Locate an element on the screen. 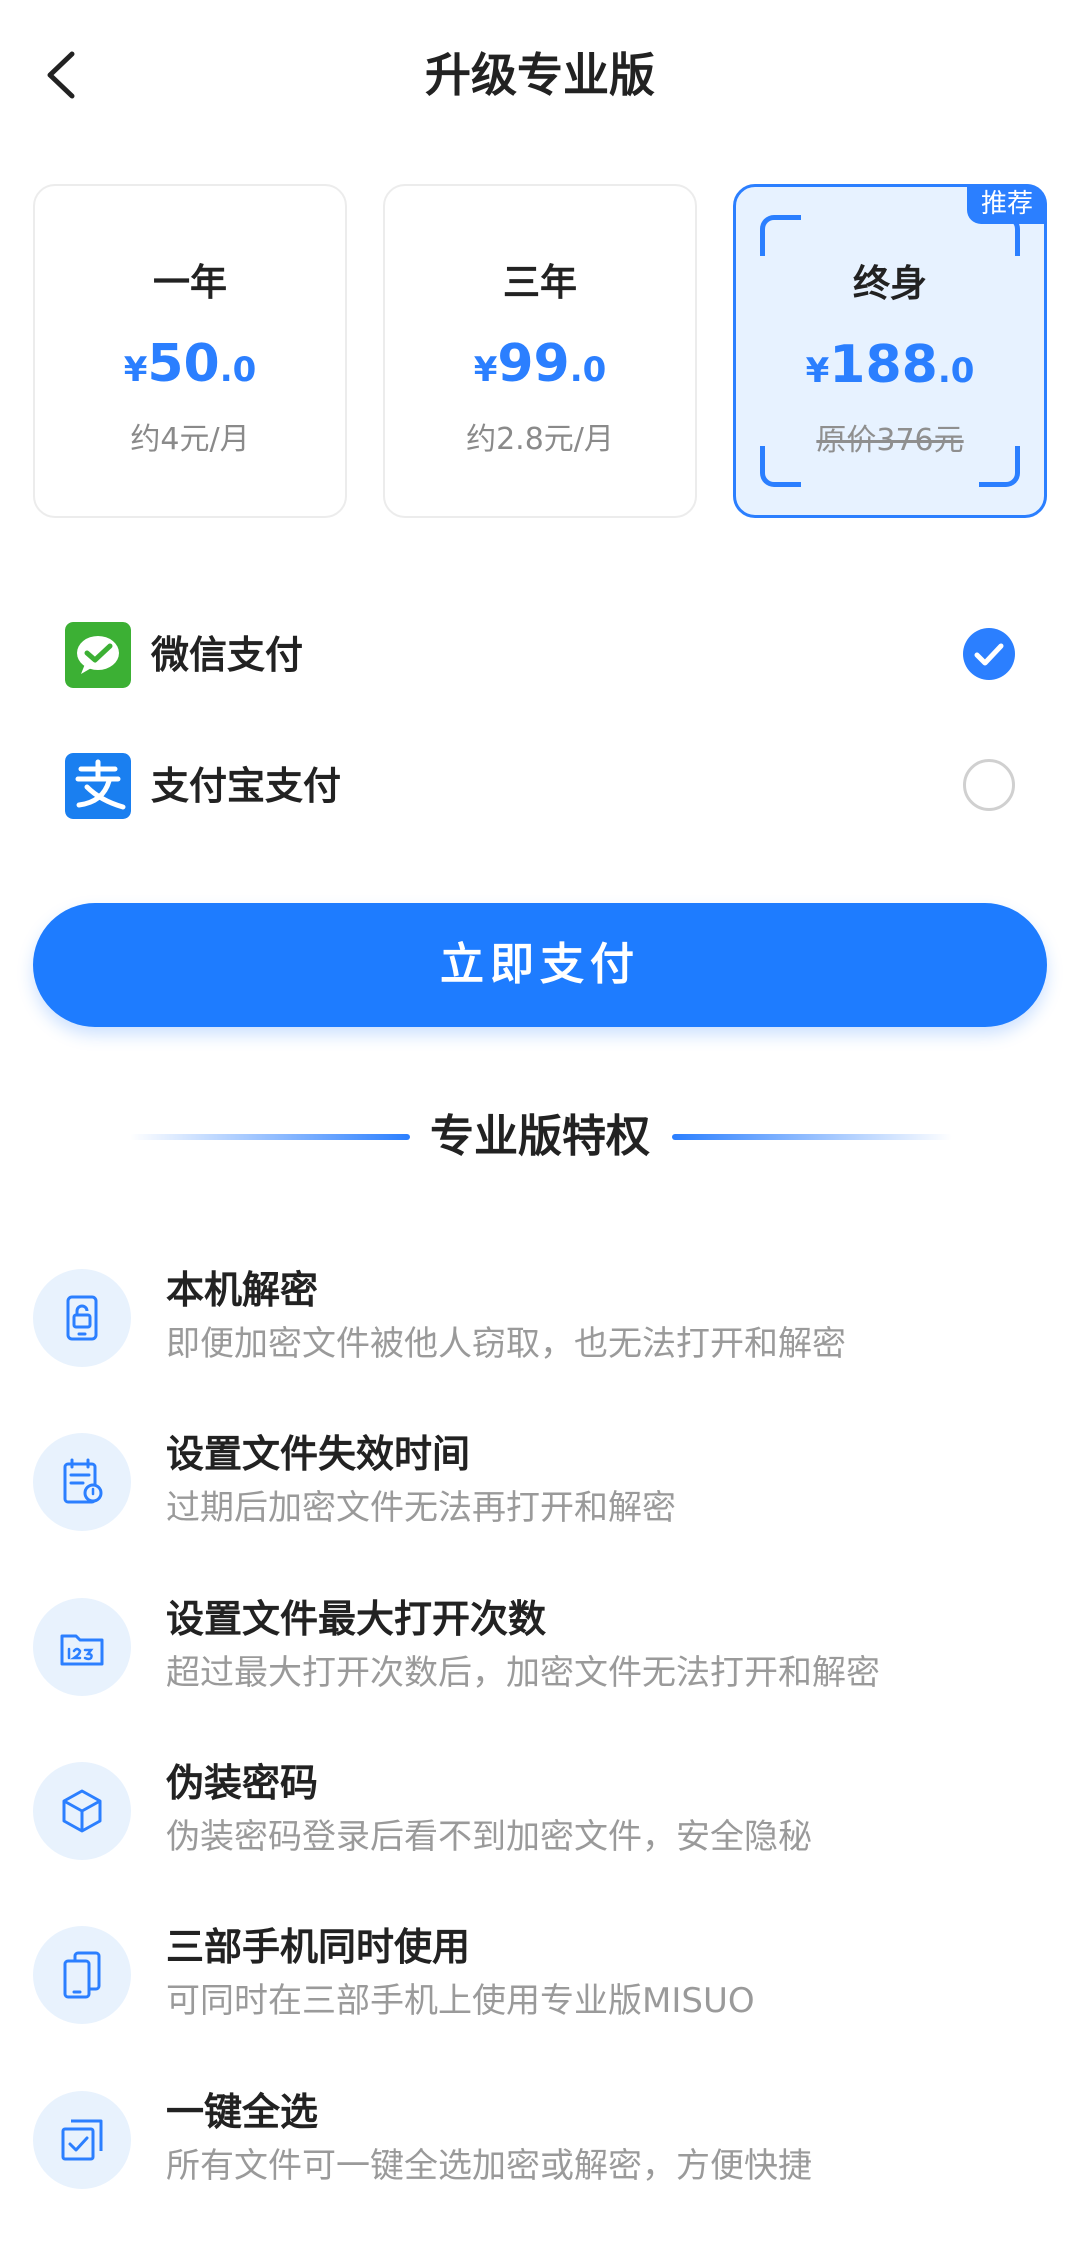 The width and height of the screenshot is (1080, 2251). feature-desc: 即便加密文件被他人窃取，也无法打开和解密 is located at coordinates (506, 1344).